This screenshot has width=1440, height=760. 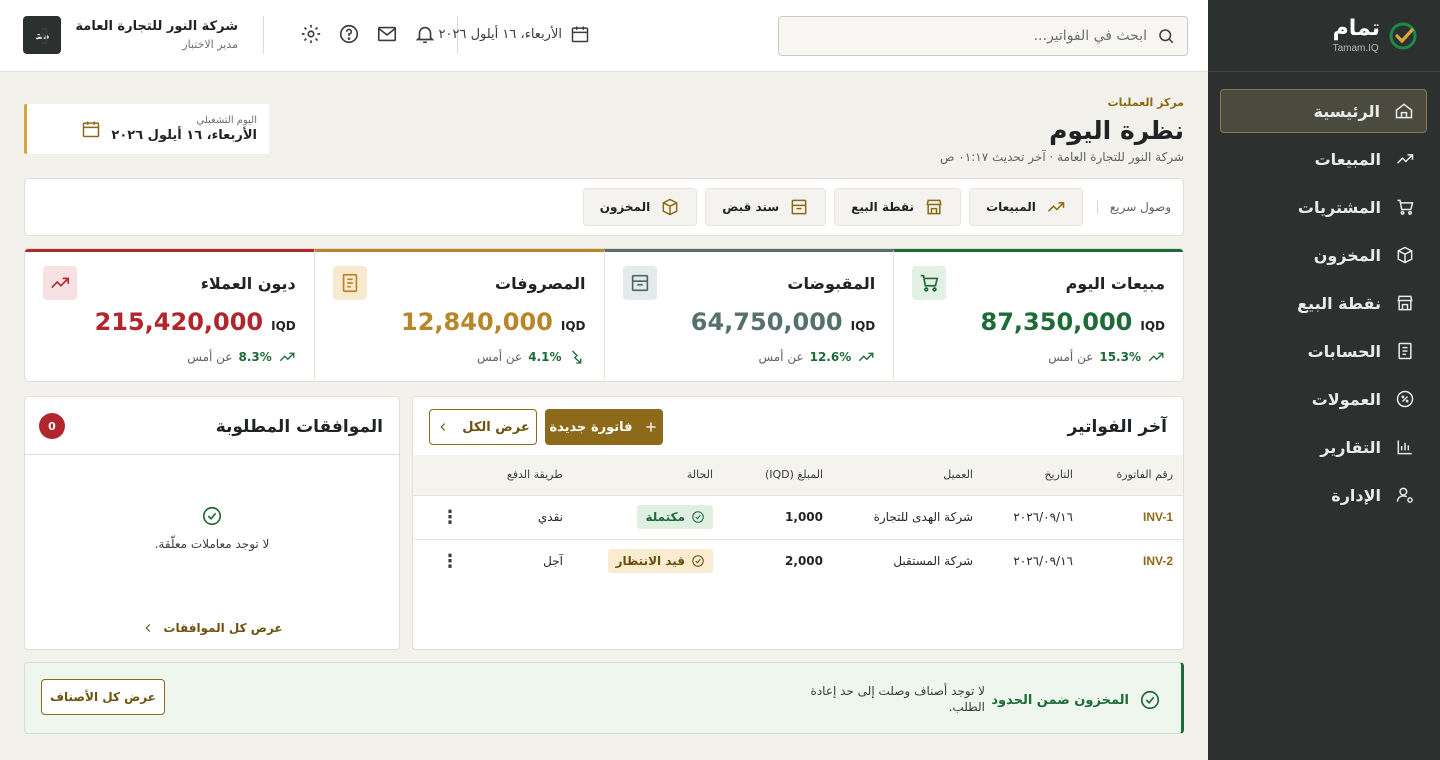 I want to click on store-icon, so click(x=1405, y=303).